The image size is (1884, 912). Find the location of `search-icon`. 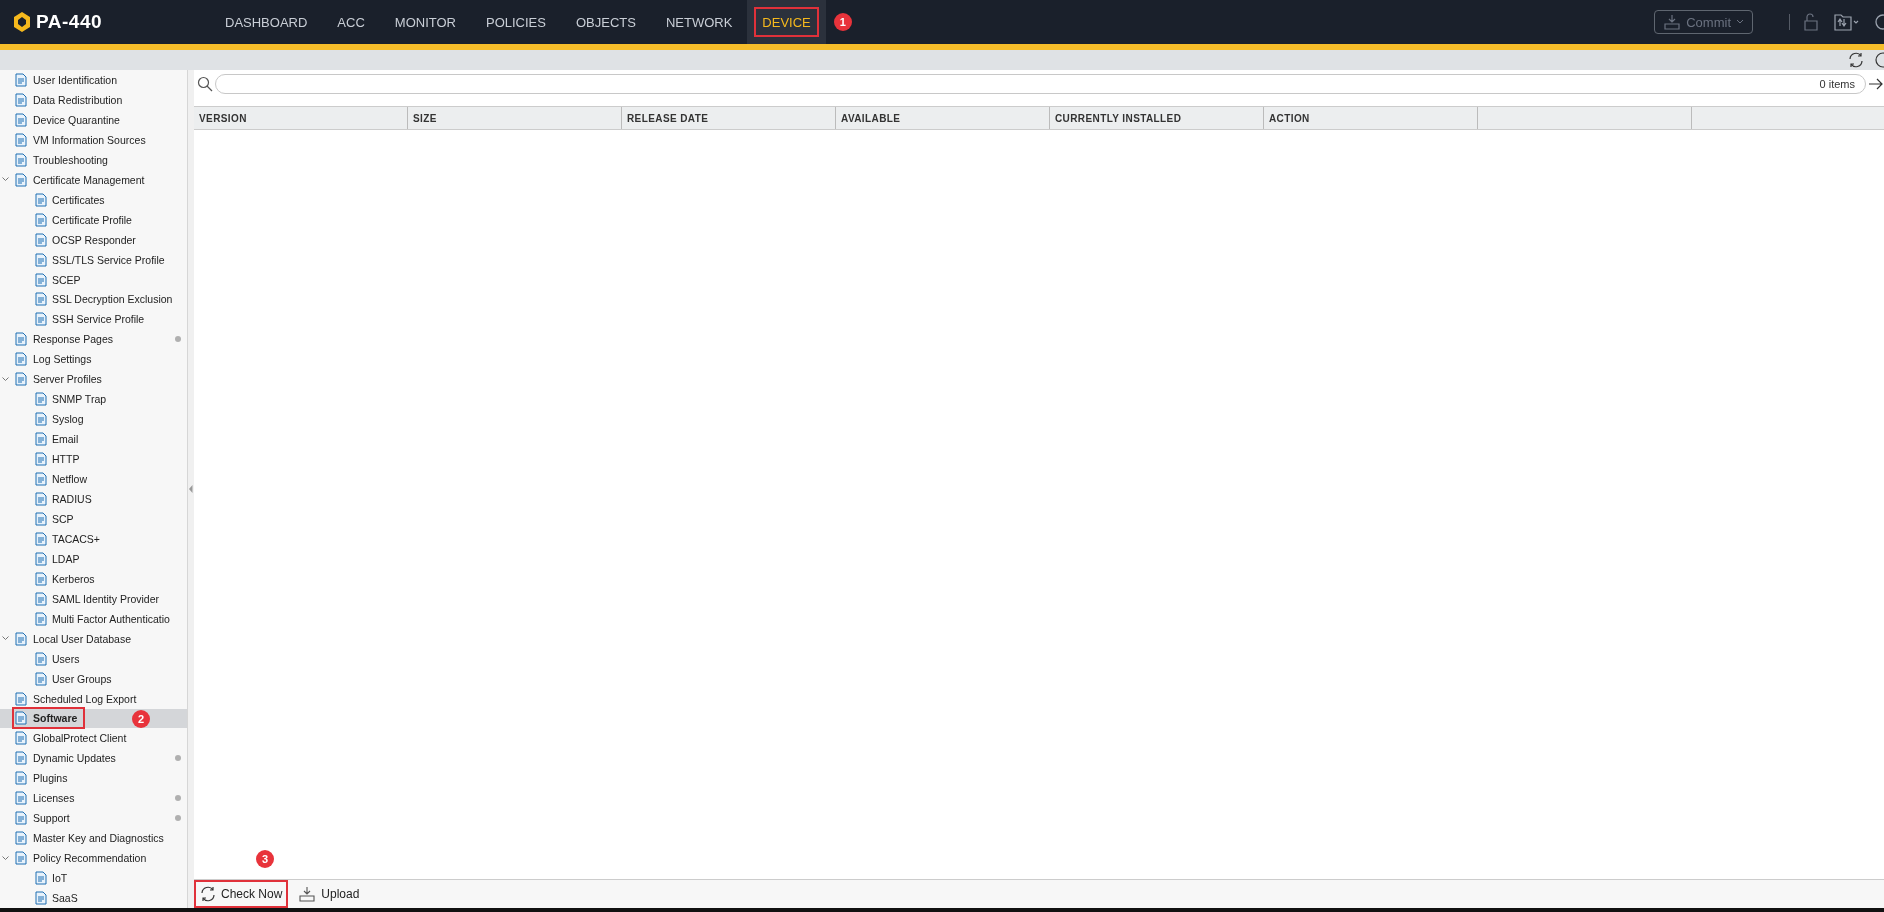

search-icon is located at coordinates (205, 84).